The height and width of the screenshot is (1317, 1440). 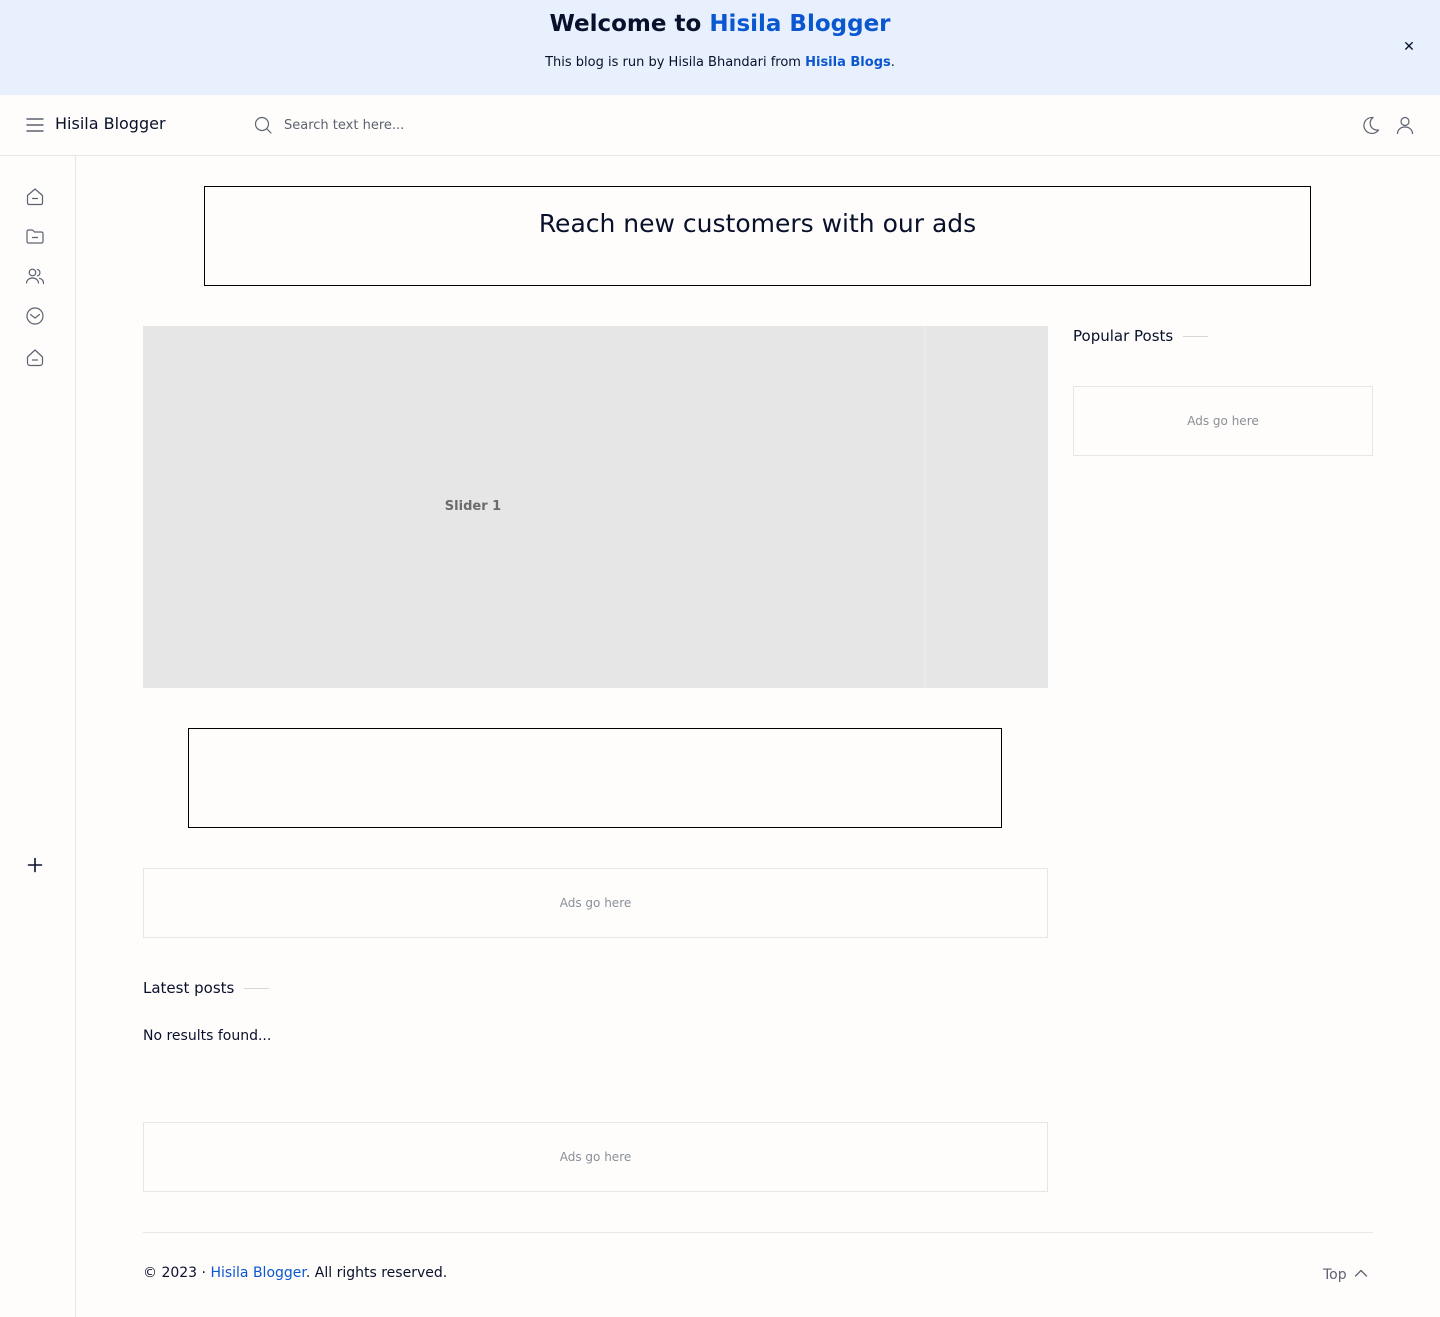 I want to click on ad-slot-main-1: Ads go here, so click(x=595, y=903).